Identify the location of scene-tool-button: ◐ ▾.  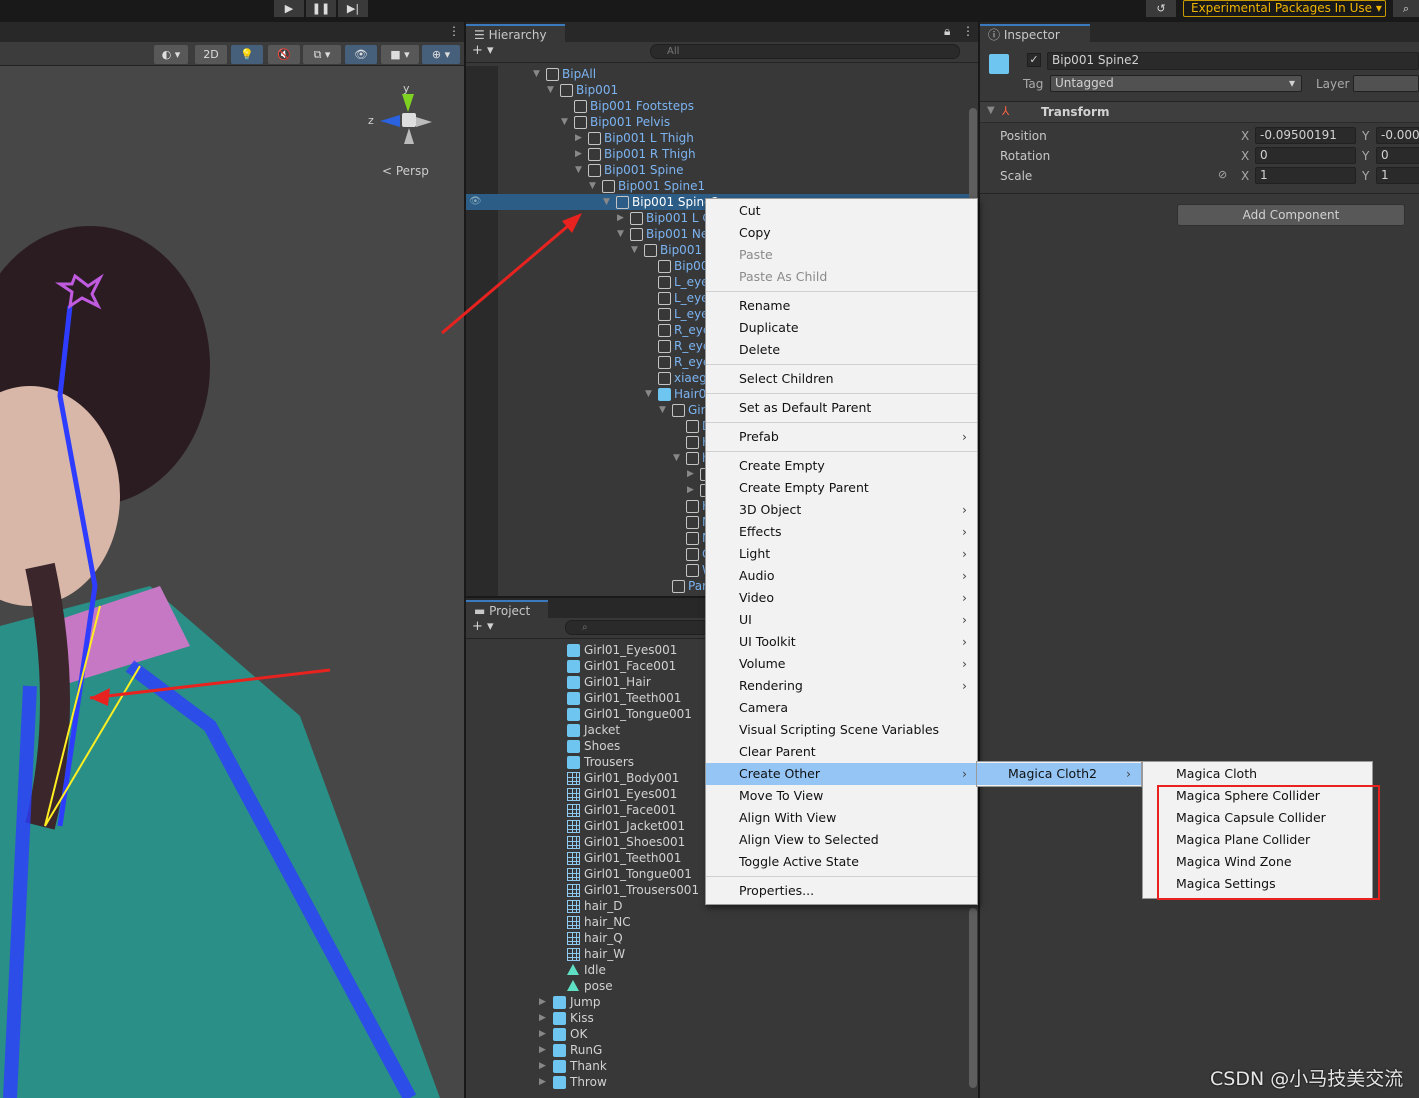
(171, 54).